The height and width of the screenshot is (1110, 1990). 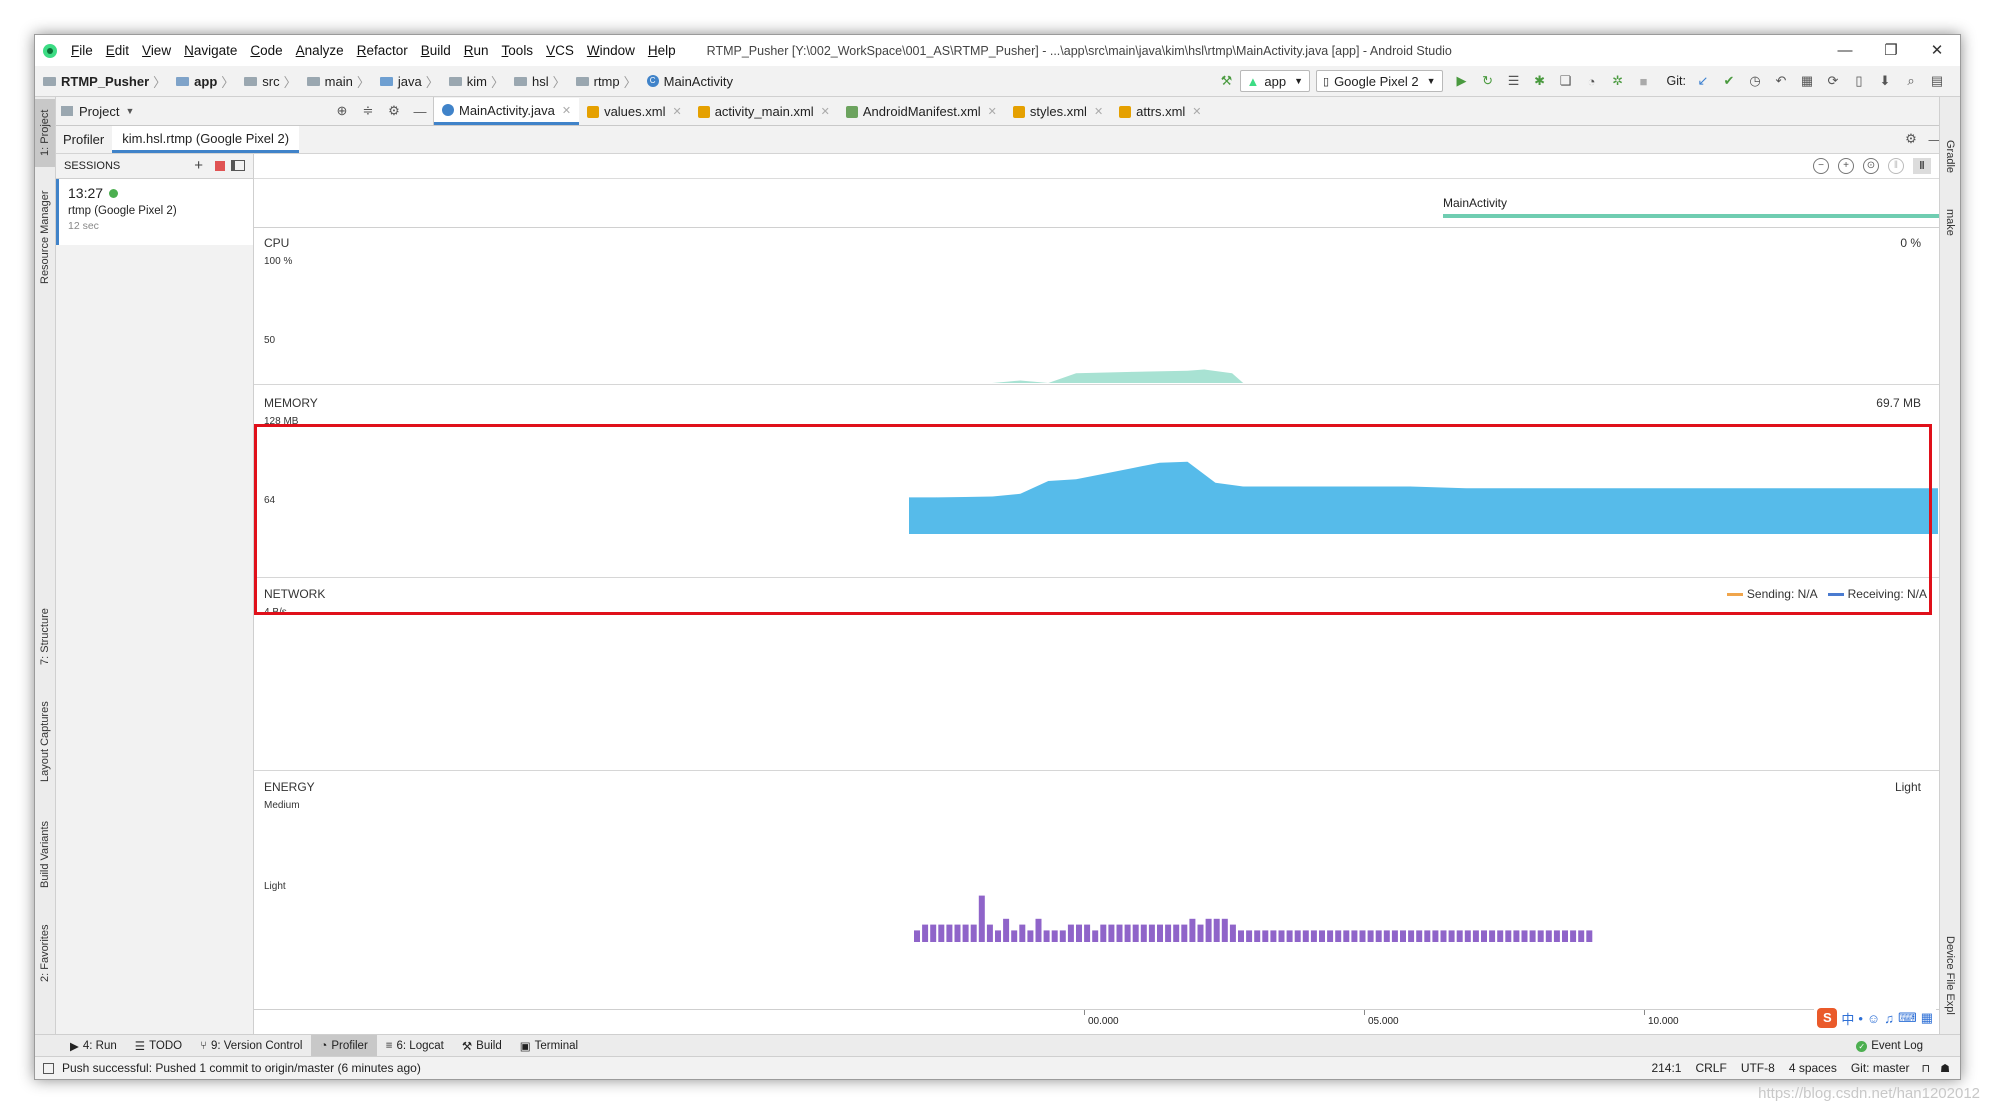 What do you see at coordinates (1845, 50) in the screenshot?
I see `minimize-button: —` at bounding box center [1845, 50].